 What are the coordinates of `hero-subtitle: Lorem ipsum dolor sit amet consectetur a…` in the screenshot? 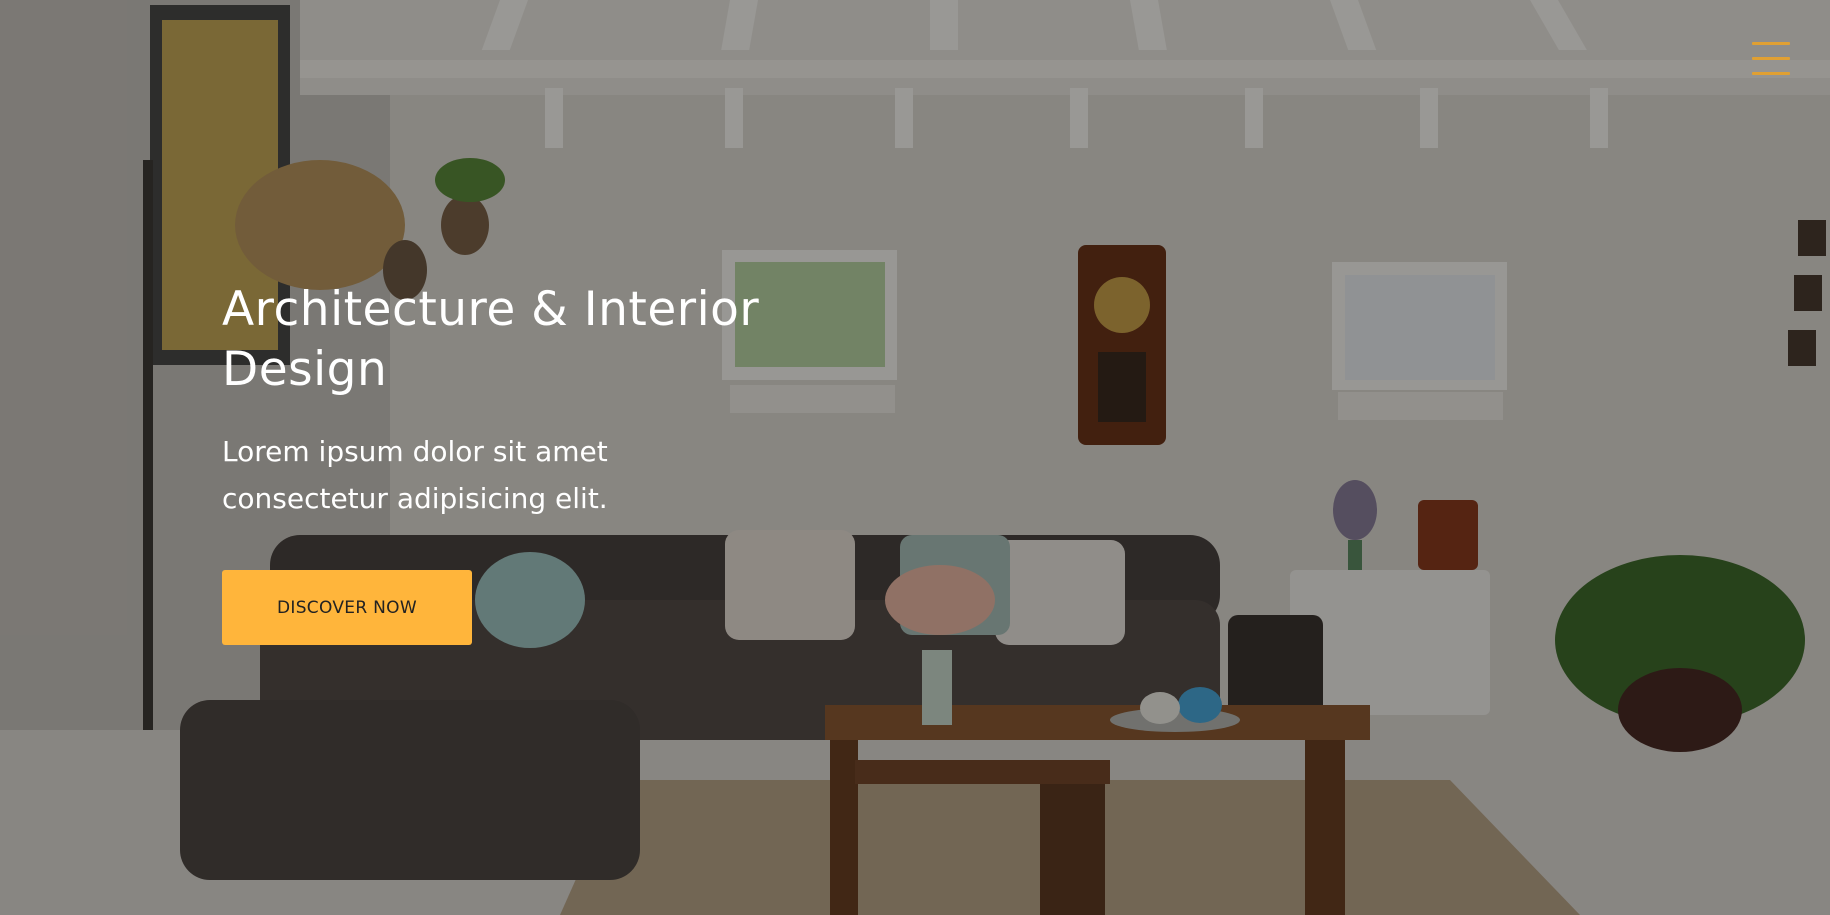 It's located at (415, 475).